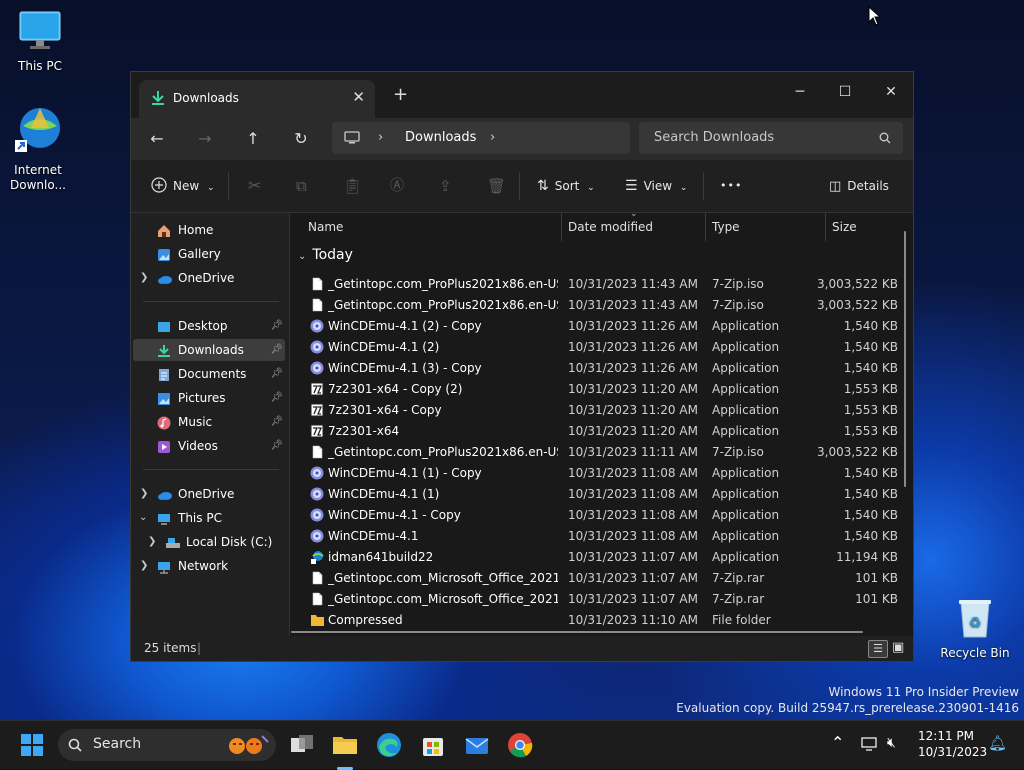  Describe the element at coordinates (481, 138) in the screenshot. I see `address-bar: › Downloads ›` at that location.